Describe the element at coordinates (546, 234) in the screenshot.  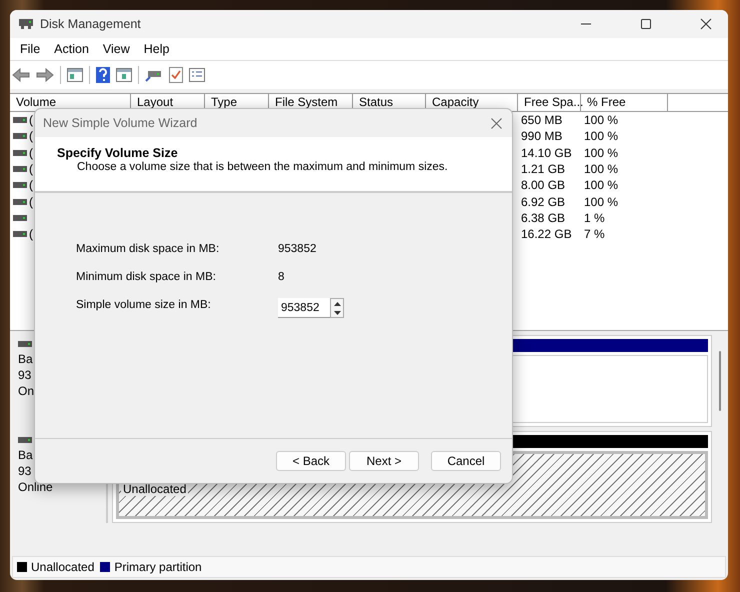
I see `table-cell: 16.22 GB` at that location.